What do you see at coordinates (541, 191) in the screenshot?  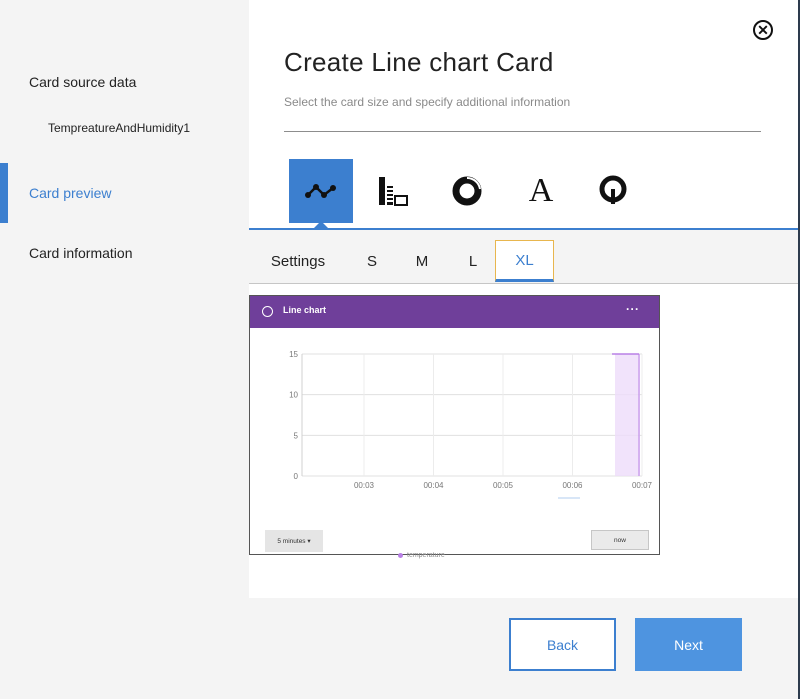 I see `text-icon: A` at bounding box center [541, 191].